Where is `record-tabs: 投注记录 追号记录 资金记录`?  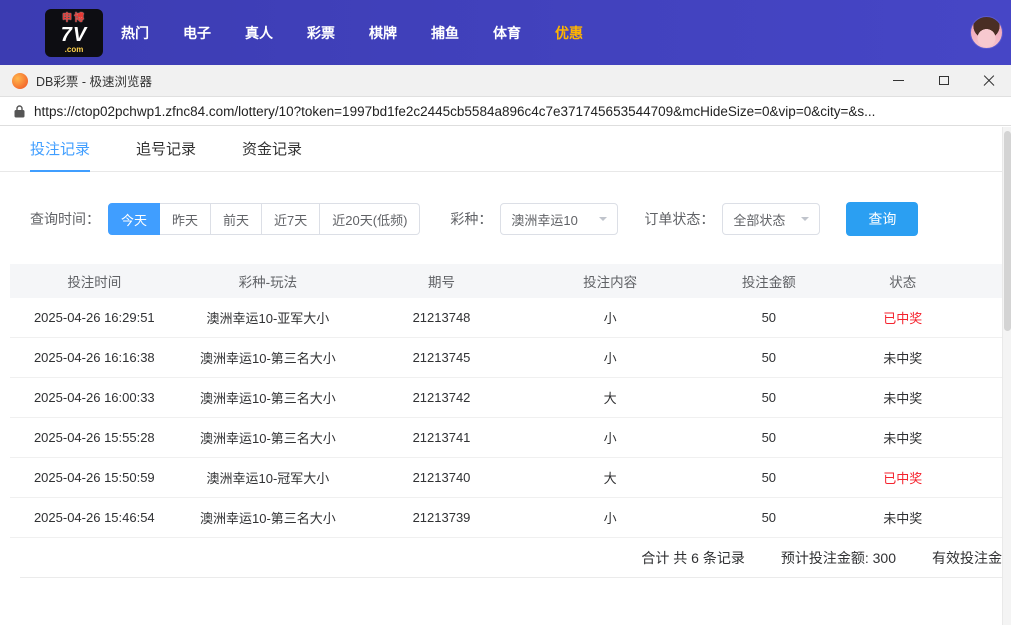
record-tabs: 投注记录 追号记录 资金记录 is located at coordinates (501, 149).